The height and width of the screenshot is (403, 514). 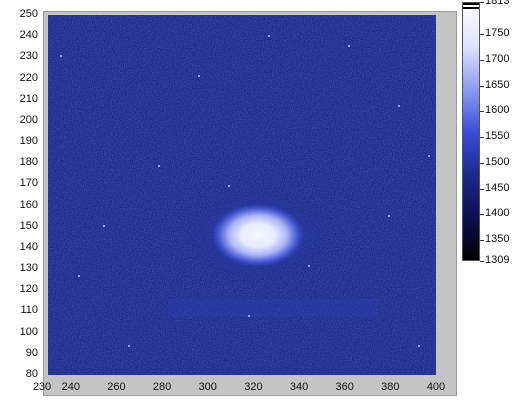 I want to click on y-tick-label: 190, so click(x=28, y=141).